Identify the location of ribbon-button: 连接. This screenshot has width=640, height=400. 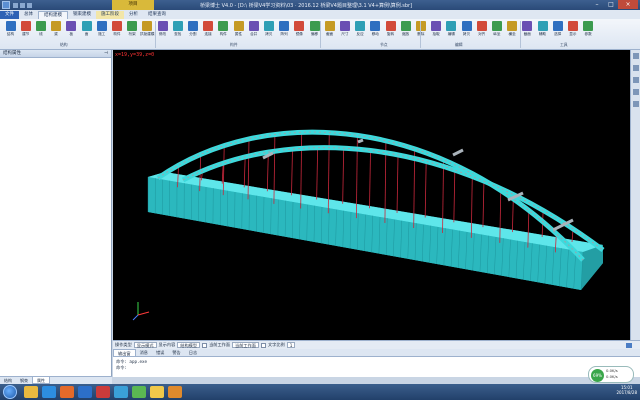
(208, 32).